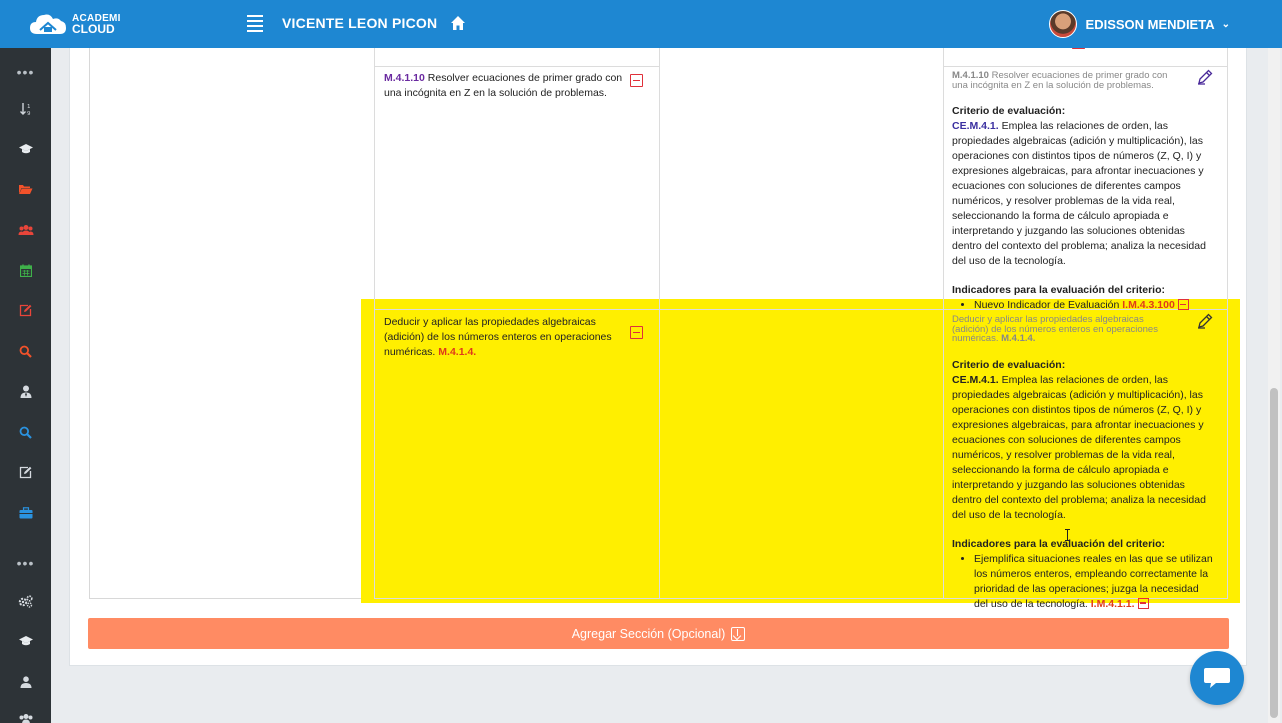  Describe the element at coordinates (1067, 535) in the screenshot. I see `text-cursor-icon` at that location.